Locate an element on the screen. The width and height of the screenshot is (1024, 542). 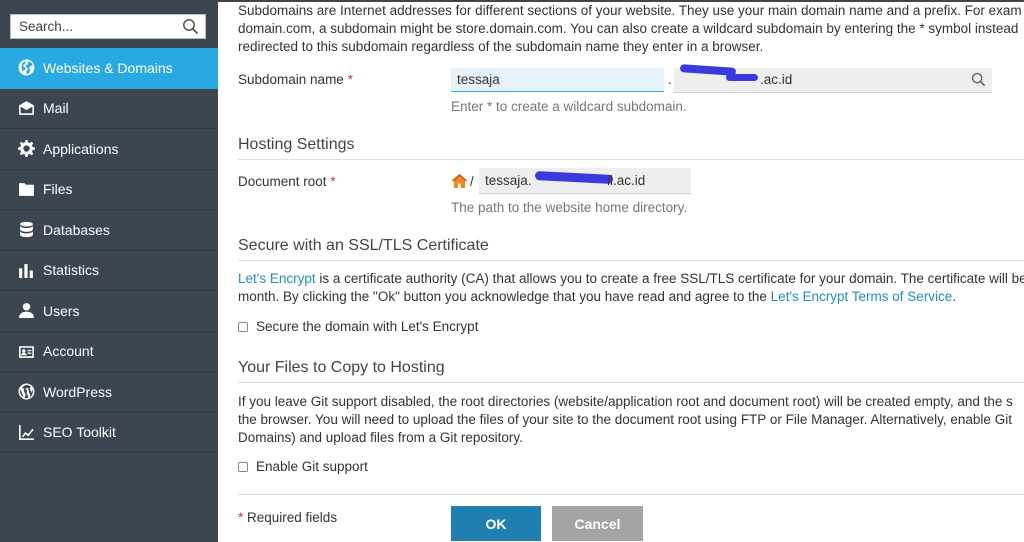
globe-icon is located at coordinates (26, 68).